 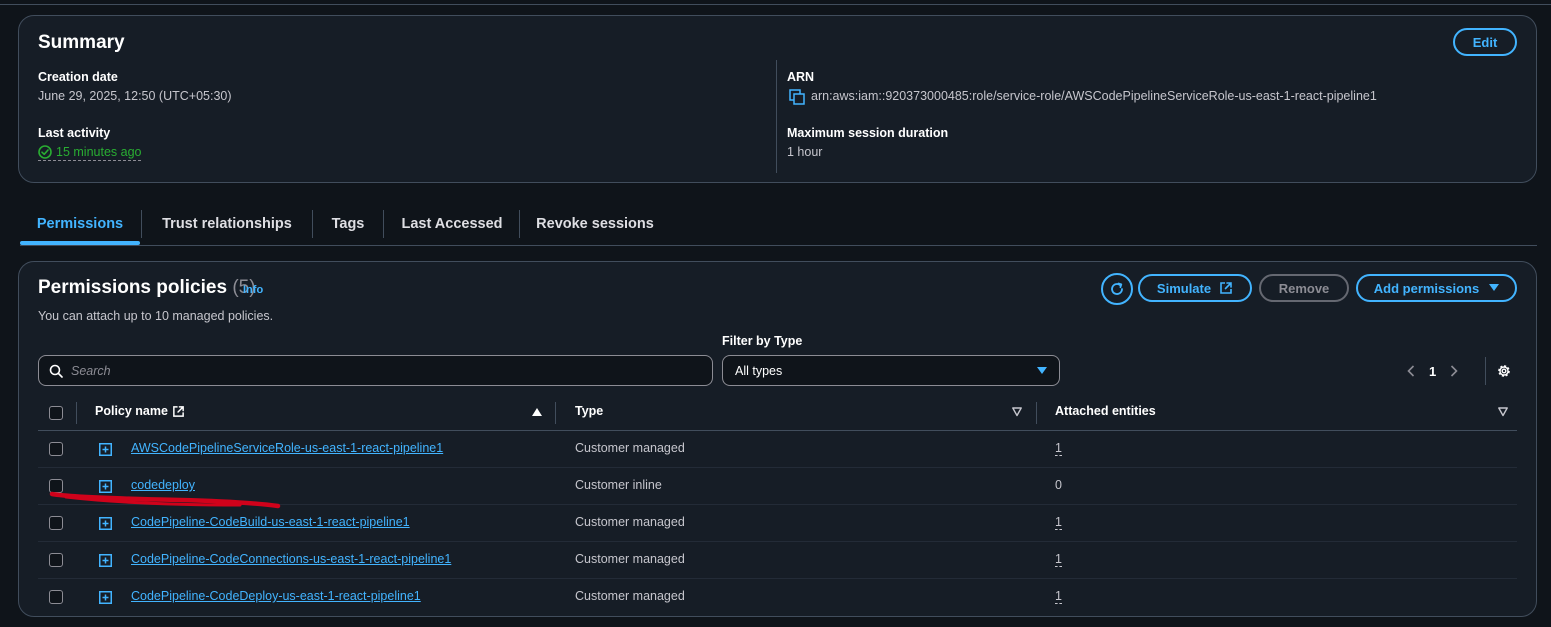 What do you see at coordinates (1105, 411) in the screenshot?
I see `column-attached-entities: Attached entities` at bounding box center [1105, 411].